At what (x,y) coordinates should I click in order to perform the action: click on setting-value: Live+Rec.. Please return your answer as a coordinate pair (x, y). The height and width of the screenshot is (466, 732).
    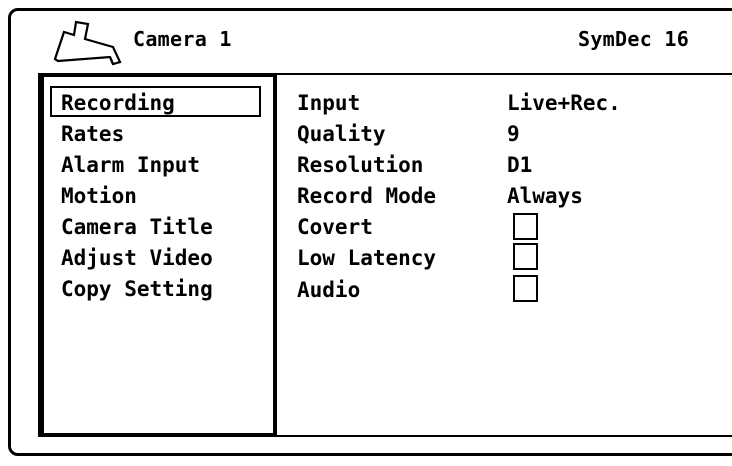
    Looking at the image, I should click on (564, 103).